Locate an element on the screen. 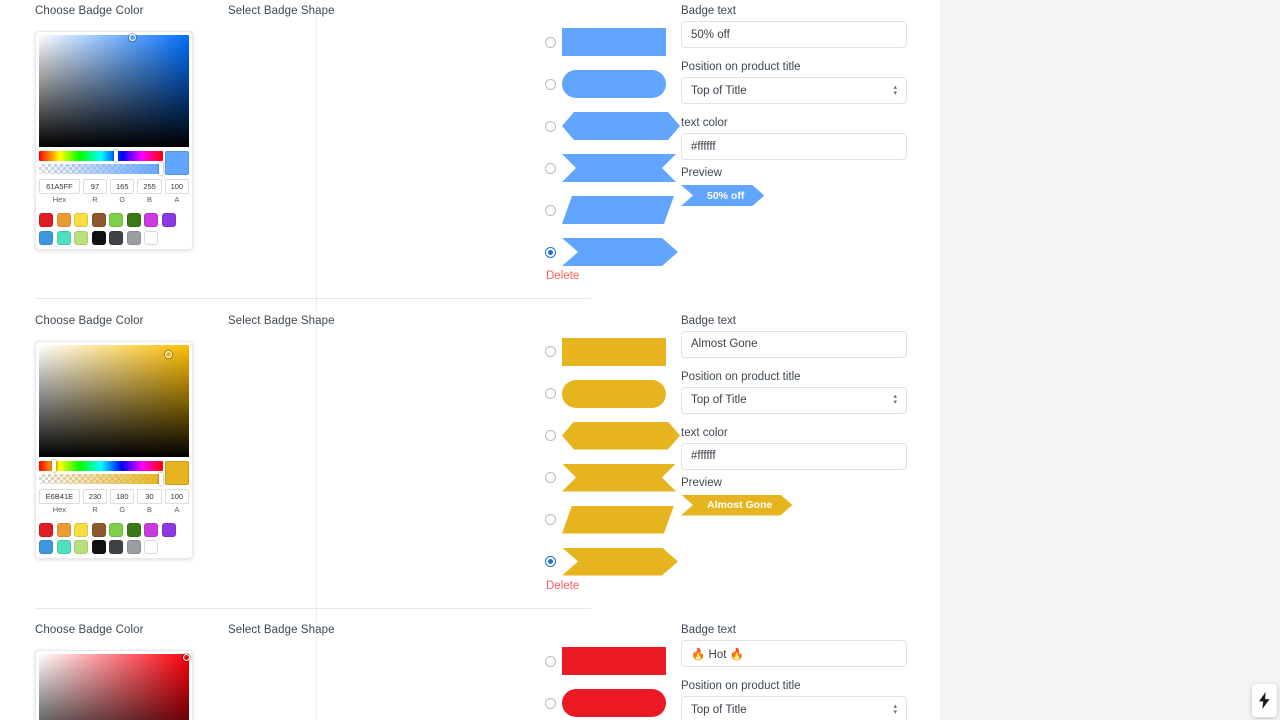 This screenshot has height=720, width=1280. red-input-label: R is located at coordinates (95, 509).